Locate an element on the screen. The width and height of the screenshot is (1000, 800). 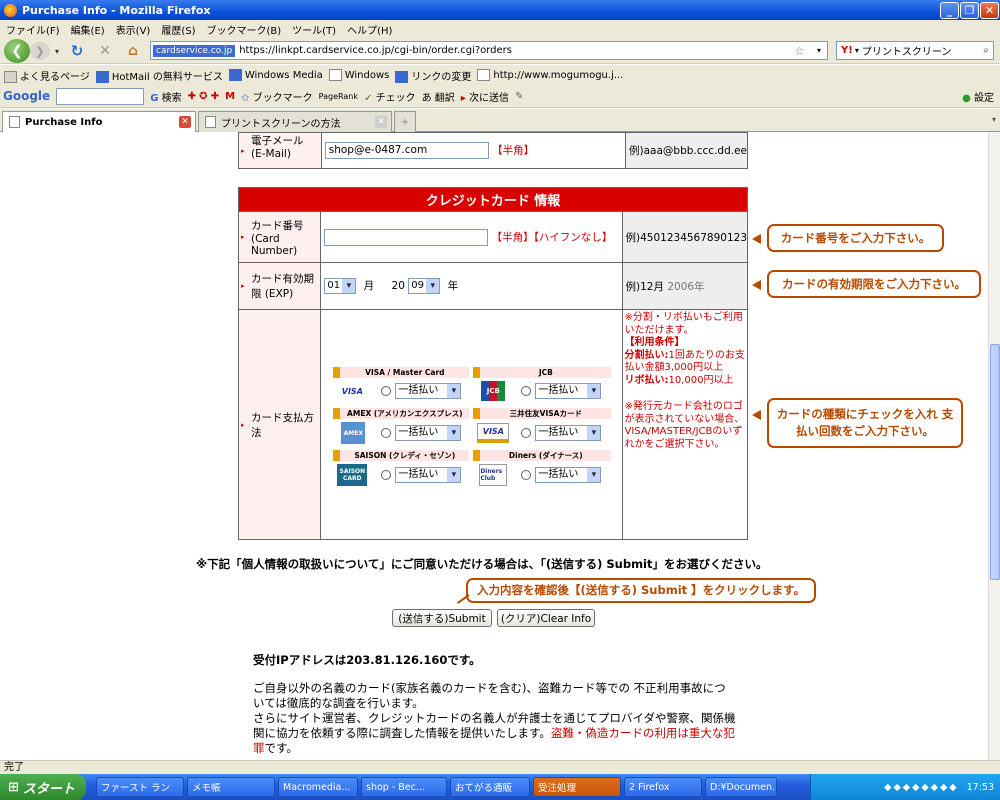
menu-help: ヘルプ(H) is located at coordinates (369, 29).